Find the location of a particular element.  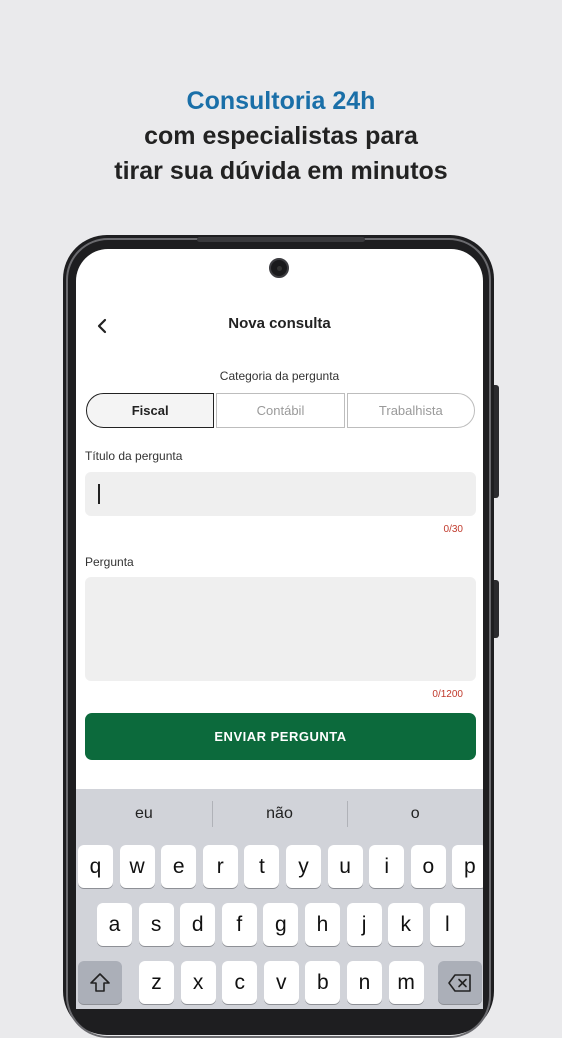

question-textarea is located at coordinates (280, 629).